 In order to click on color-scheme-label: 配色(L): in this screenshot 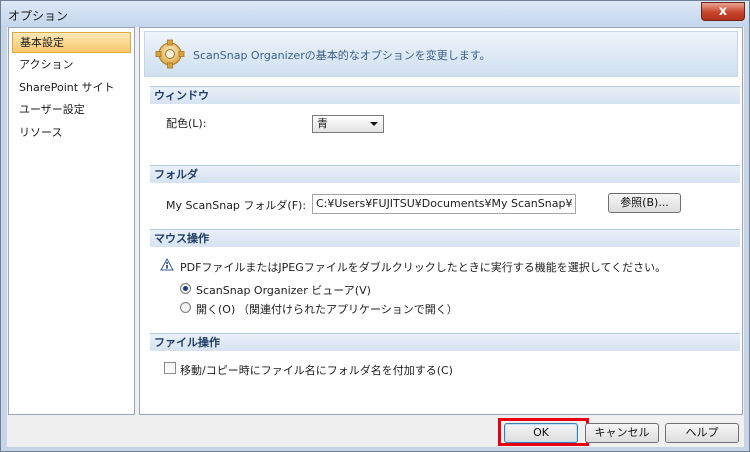, I will do `click(186, 123)`.